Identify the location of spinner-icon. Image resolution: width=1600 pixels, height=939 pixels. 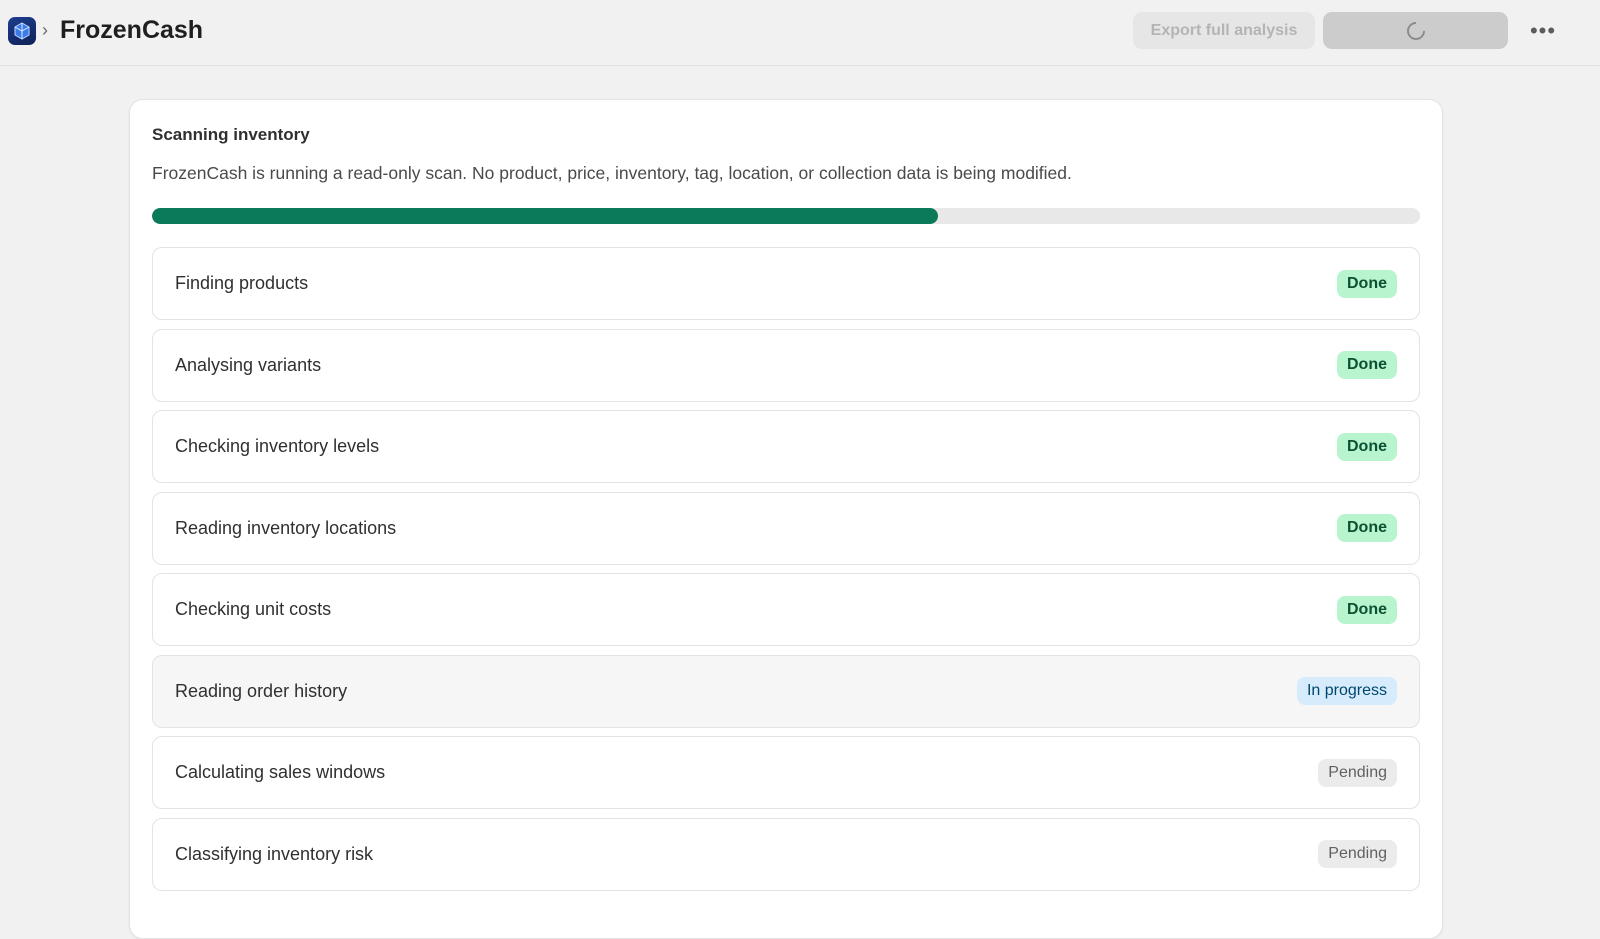
(1415, 30).